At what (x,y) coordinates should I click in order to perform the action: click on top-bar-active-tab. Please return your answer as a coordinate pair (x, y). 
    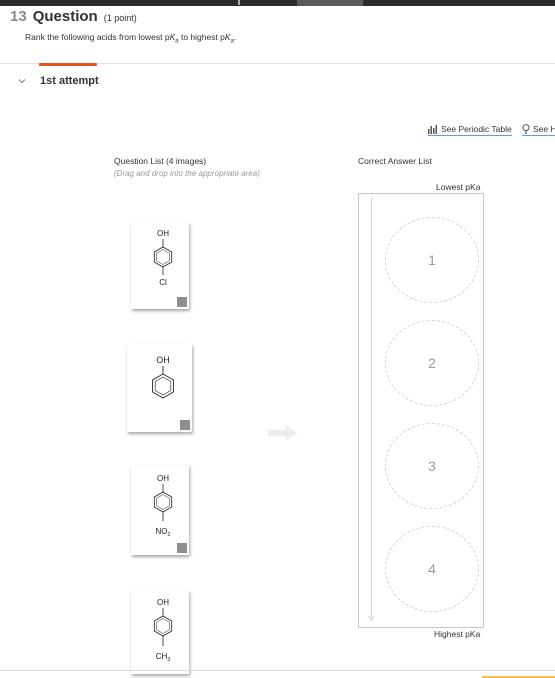
    Looking at the image, I should click on (330, 3).